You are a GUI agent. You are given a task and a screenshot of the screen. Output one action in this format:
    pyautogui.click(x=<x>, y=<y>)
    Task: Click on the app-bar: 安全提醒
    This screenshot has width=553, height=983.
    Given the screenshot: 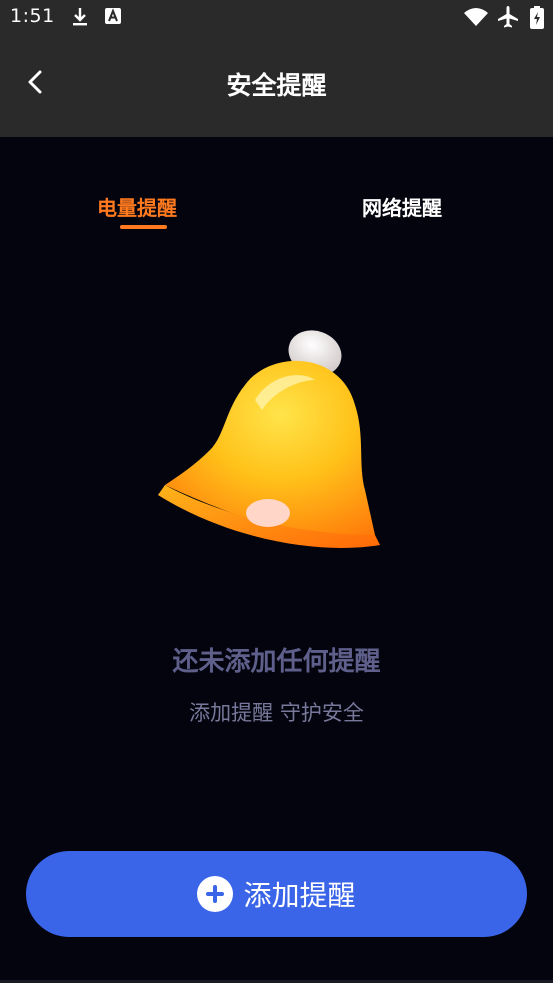 What is the action you would take?
    pyautogui.click(x=276, y=86)
    